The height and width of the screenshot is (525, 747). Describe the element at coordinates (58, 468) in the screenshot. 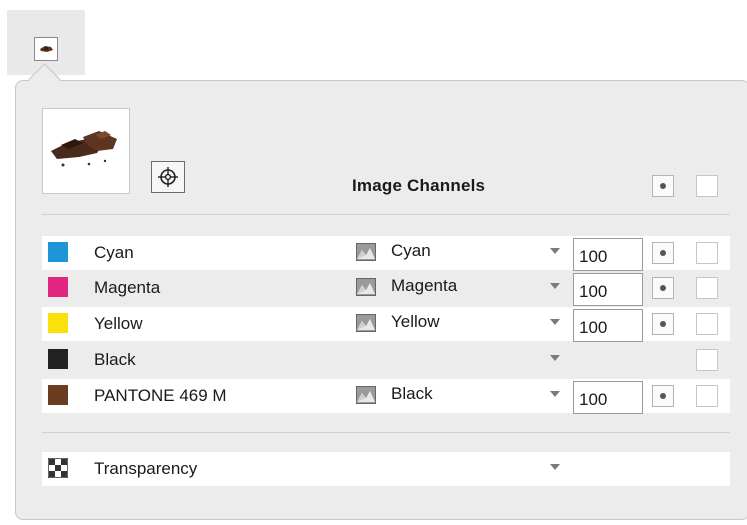

I see `checkerboard-icon` at that location.